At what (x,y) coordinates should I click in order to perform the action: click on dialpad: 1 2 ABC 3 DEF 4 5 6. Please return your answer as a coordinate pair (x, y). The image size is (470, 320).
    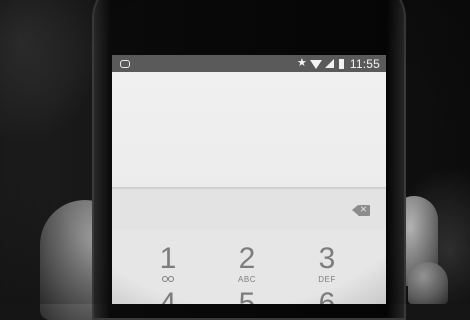
    Looking at the image, I should click on (249, 267).